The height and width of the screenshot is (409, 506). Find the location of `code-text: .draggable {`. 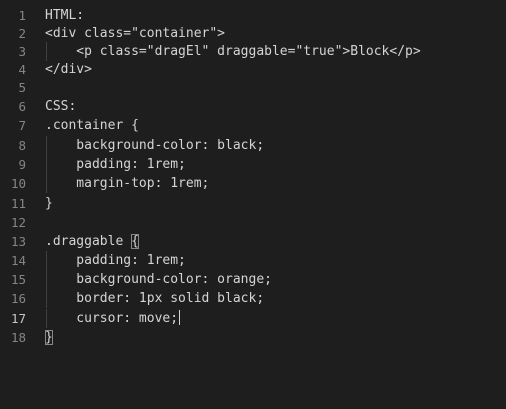

code-text: .draggable { is located at coordinates (92, 241).